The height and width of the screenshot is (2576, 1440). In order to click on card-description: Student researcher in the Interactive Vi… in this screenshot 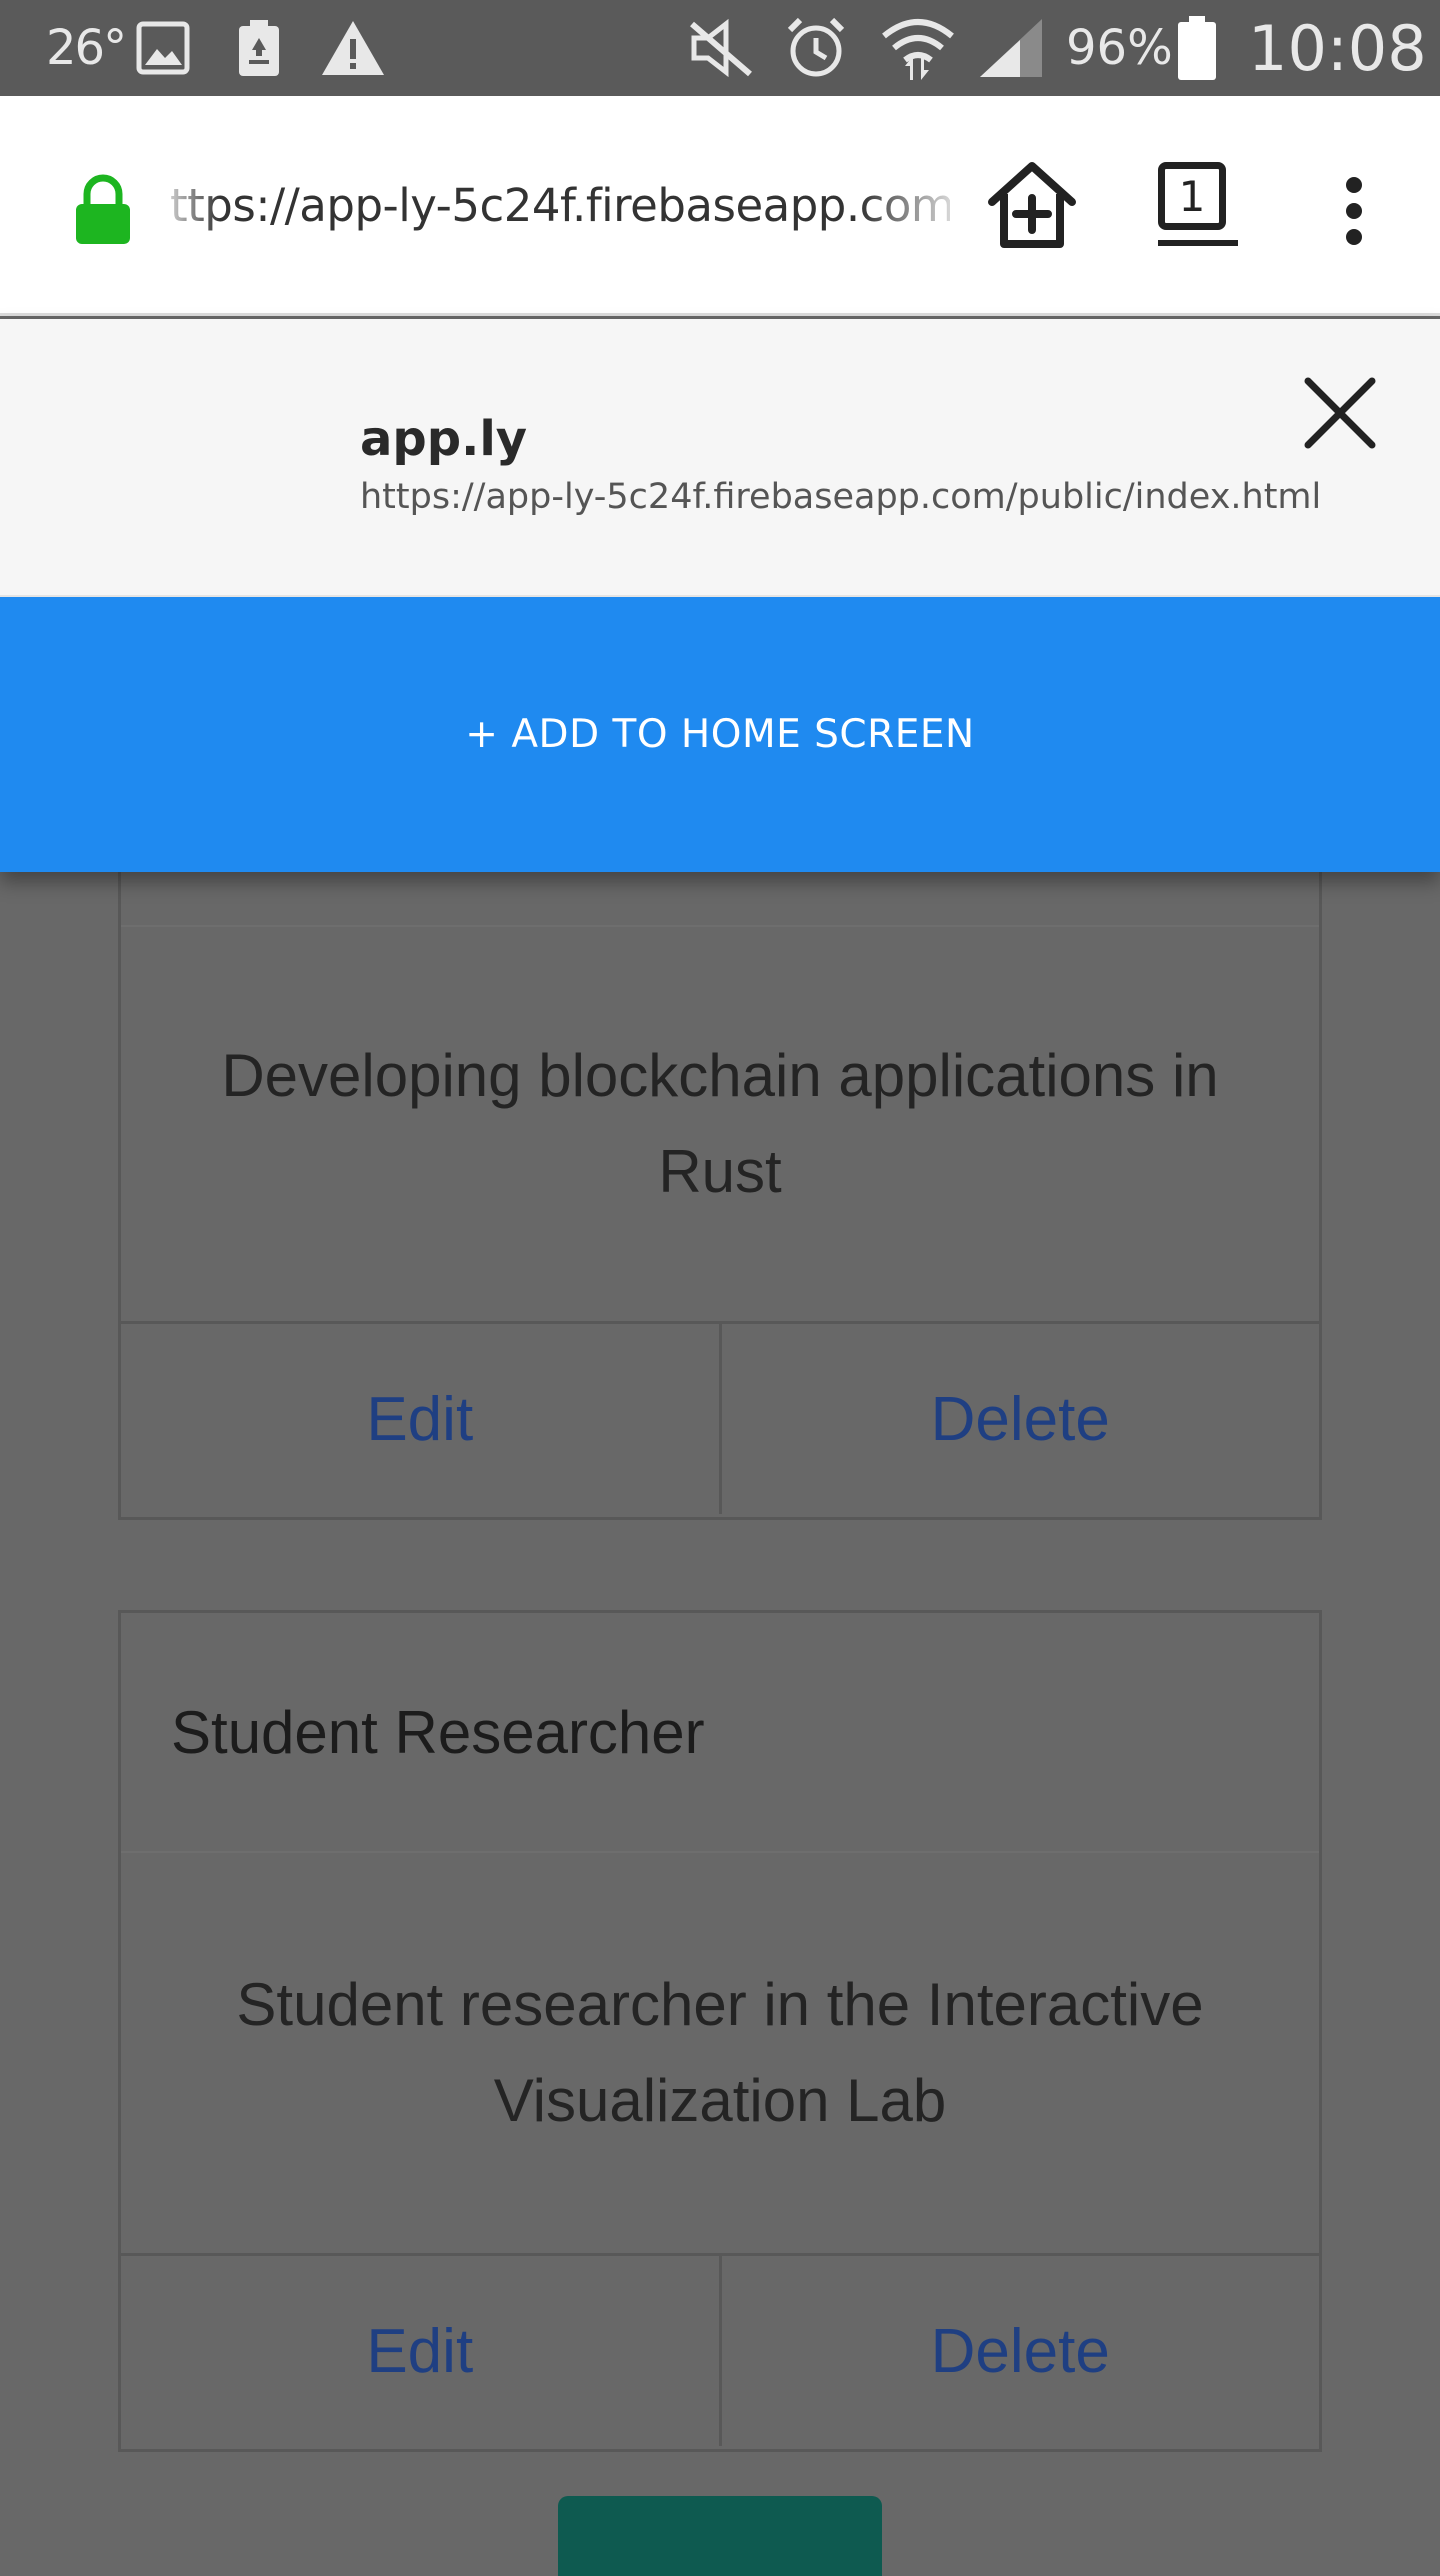, I will do `click(720, 2054)`.